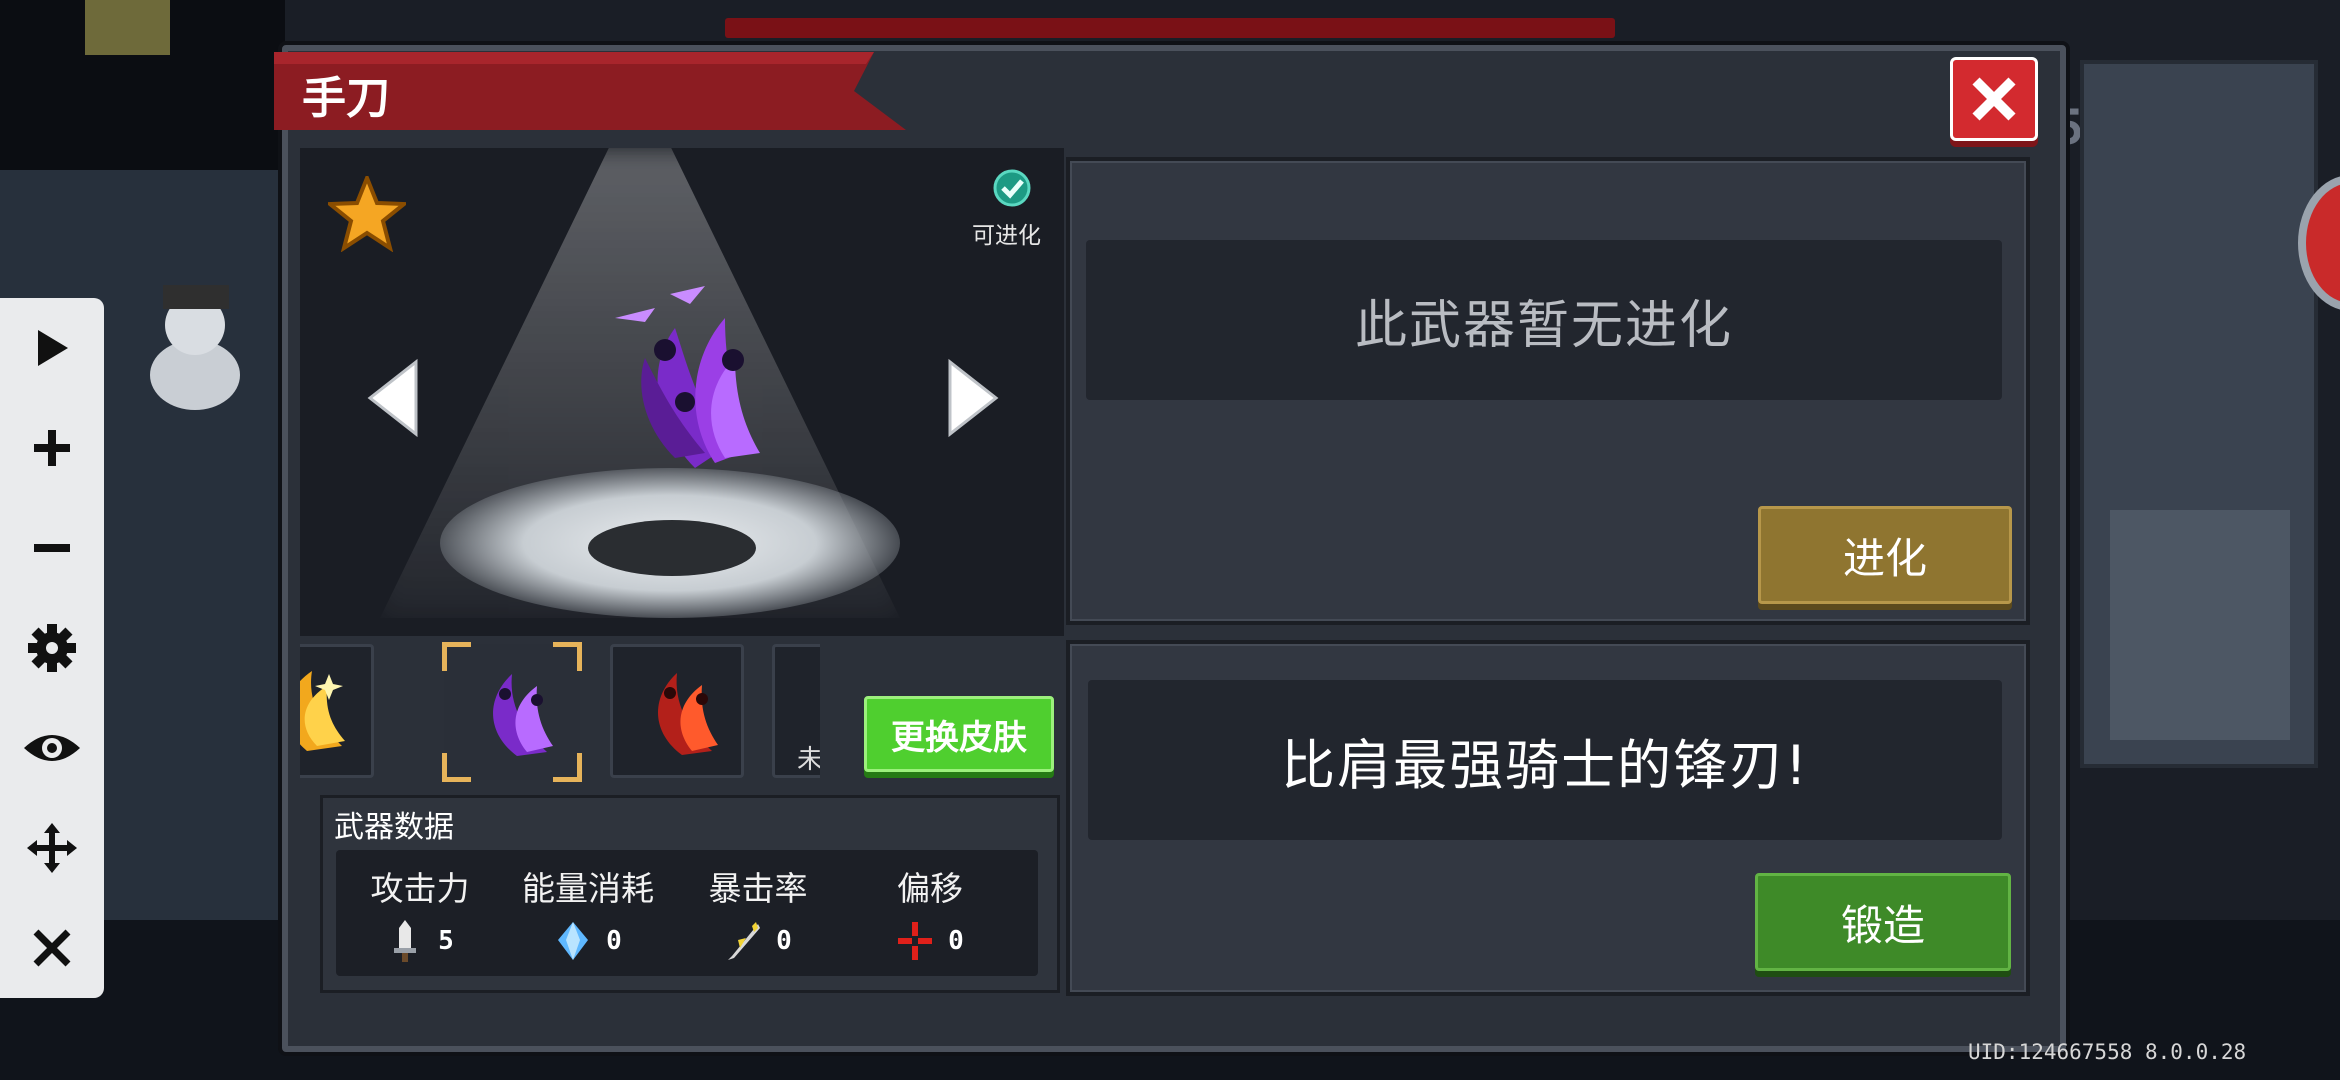 This screenshot has width=2340, height=1080. Describe the element at coordinates (322, 711) in the screenshot. I see `gold-claw-icon` at that location.